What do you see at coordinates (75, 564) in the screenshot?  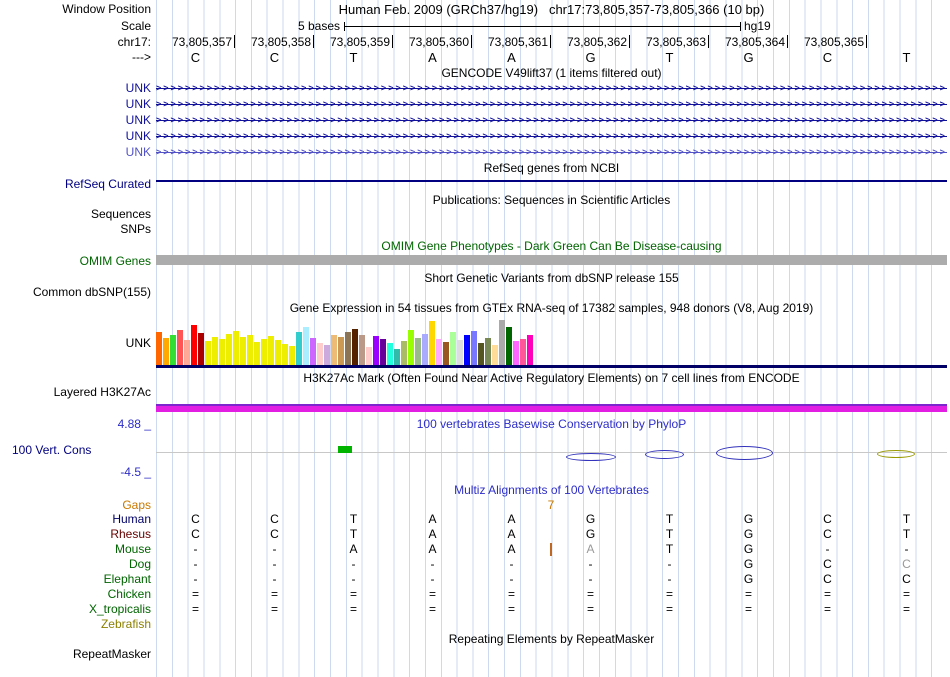 I see `species-label: Dog` at bounding box center [75, 564].